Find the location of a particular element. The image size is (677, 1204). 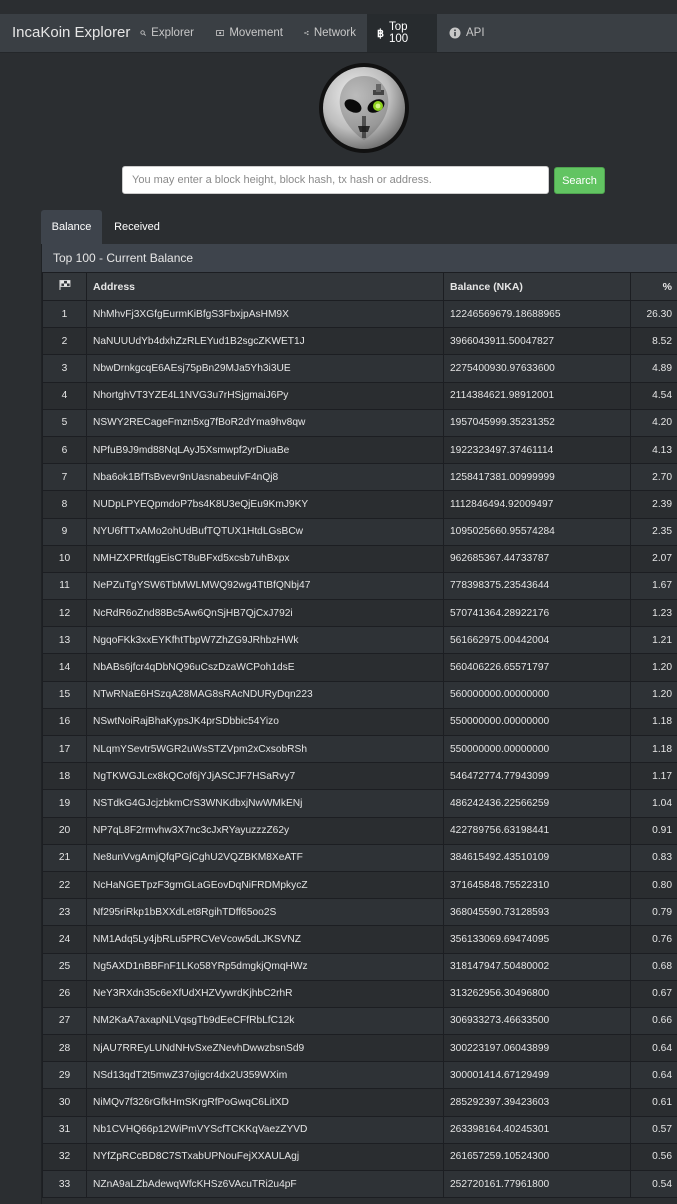

search-button: Search is located at coordinates (579, 180).